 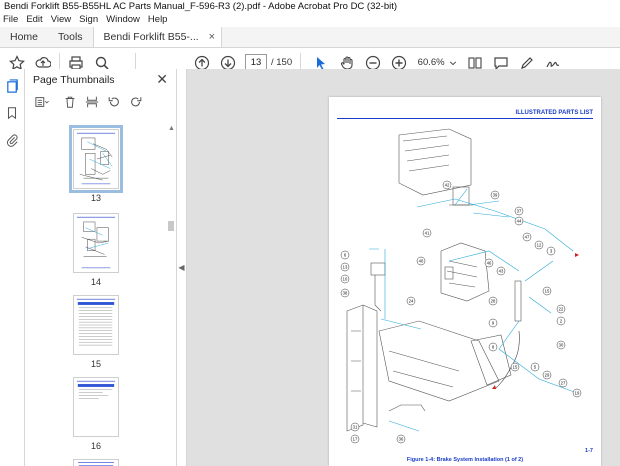 I want to click on menu-window: Window, so click(x=123, y=19).